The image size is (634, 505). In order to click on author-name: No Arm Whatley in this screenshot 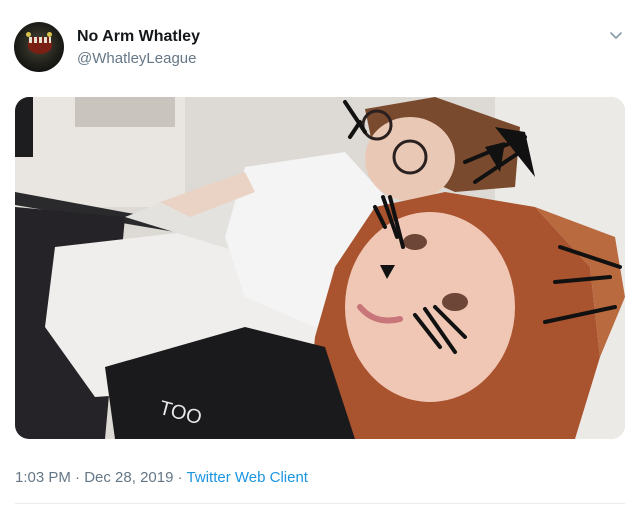, I will do `click(138, 37)`.